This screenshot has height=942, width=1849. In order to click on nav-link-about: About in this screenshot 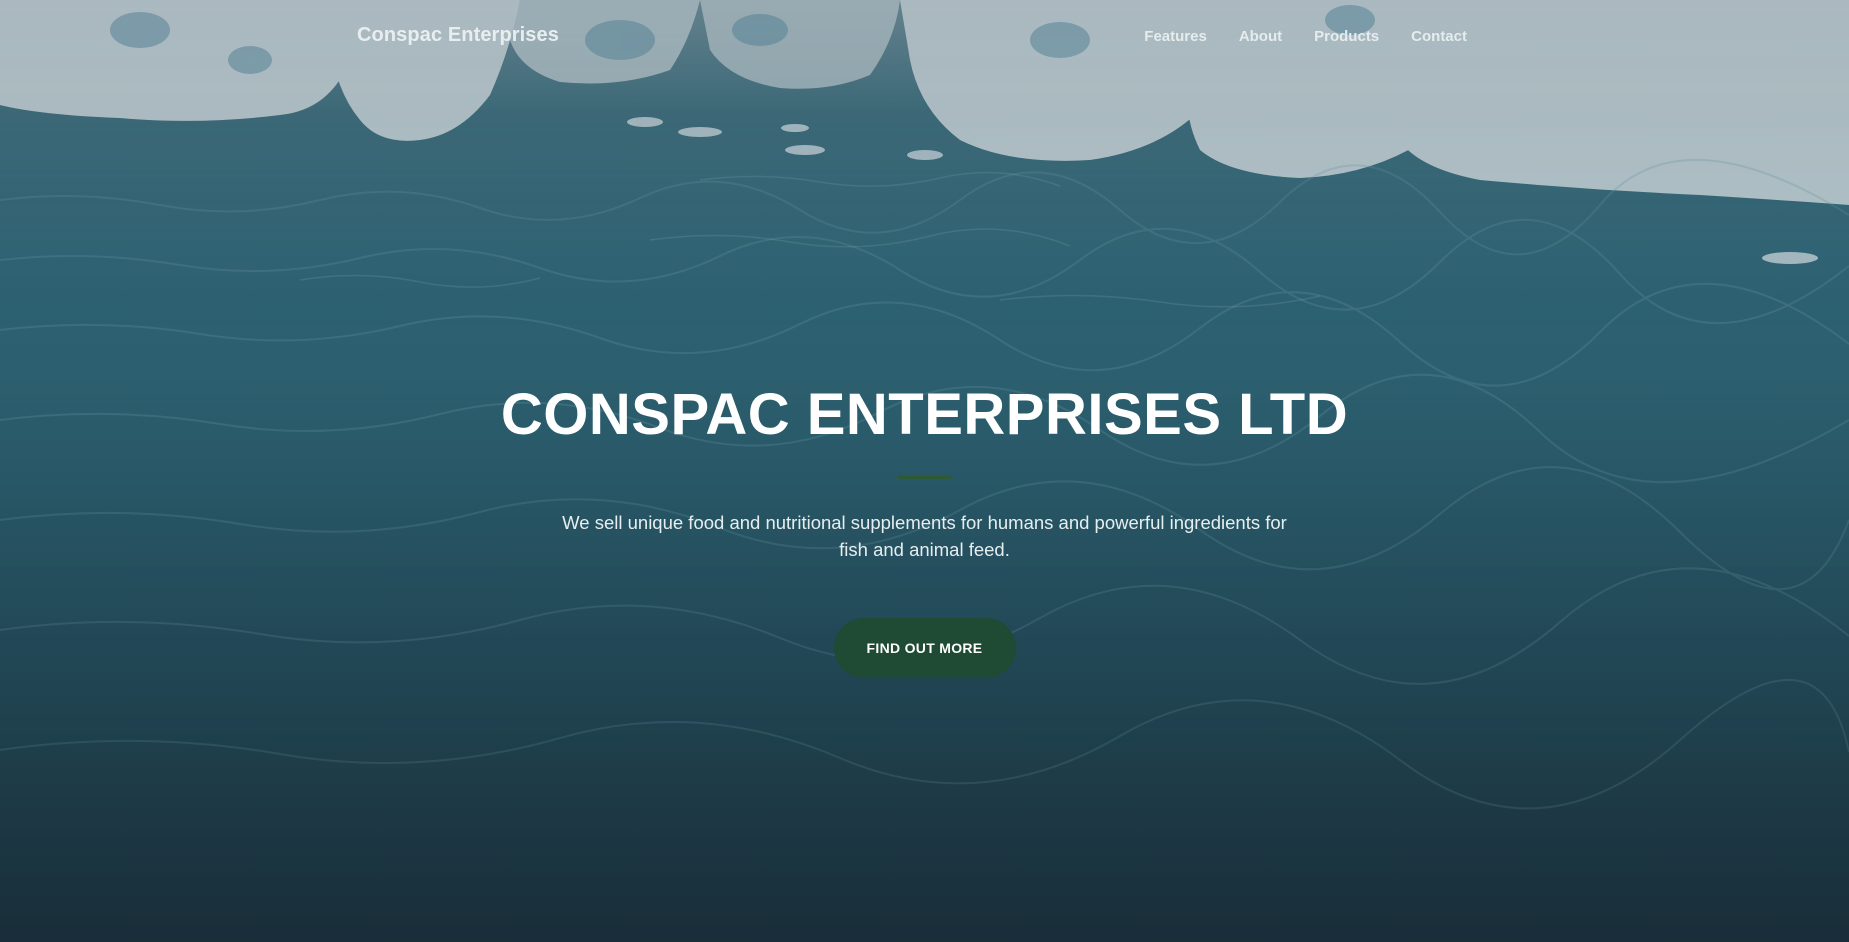, I will do `click(1260, 36)`.